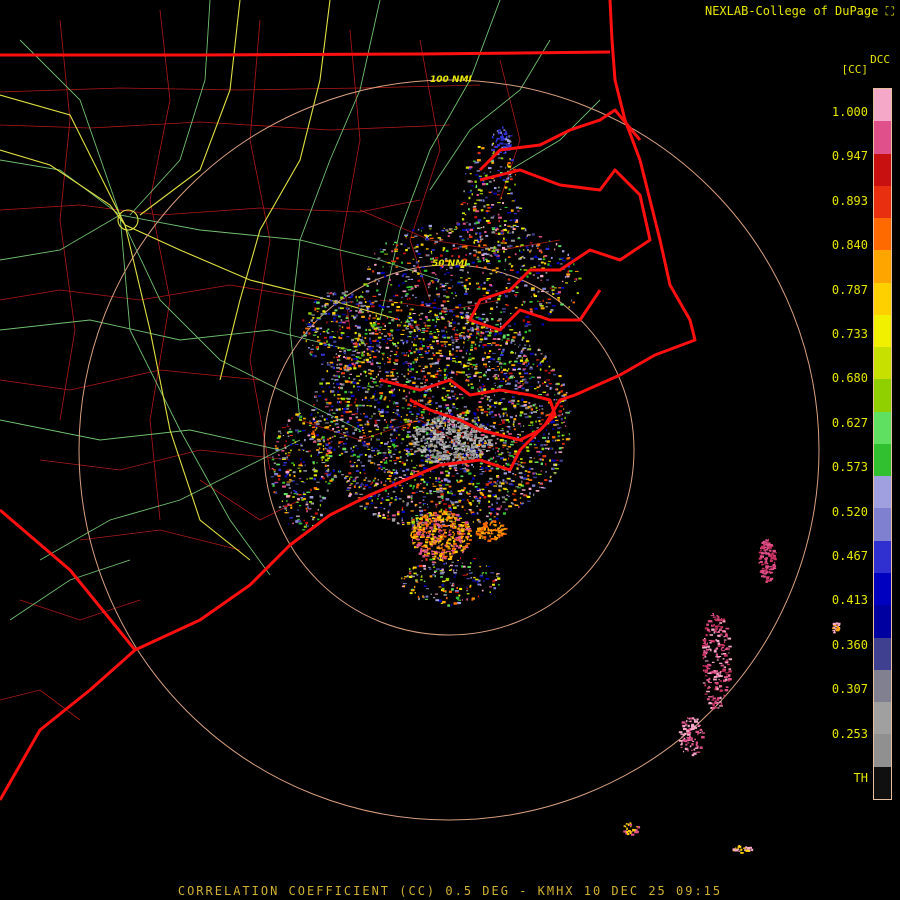  Describe the element at coordinates (849, 334) in the screenshot. I see `color-scale-tick: 0.733` at that location.